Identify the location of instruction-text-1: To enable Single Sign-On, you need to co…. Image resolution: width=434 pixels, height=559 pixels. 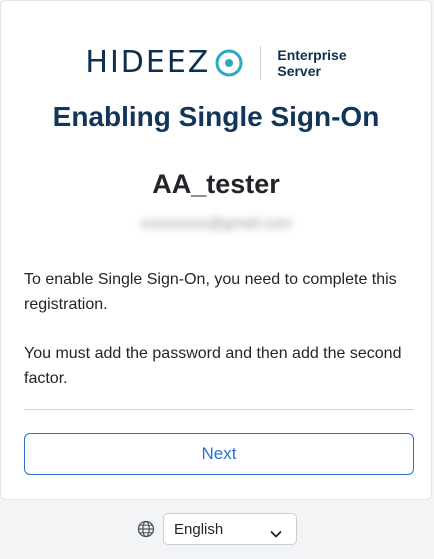
(210, 292).